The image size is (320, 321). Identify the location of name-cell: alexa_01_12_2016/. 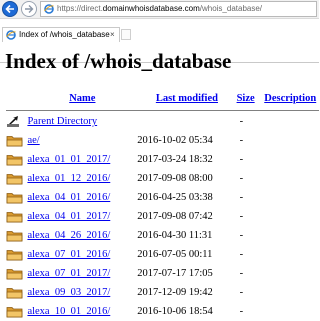
(82, 178).